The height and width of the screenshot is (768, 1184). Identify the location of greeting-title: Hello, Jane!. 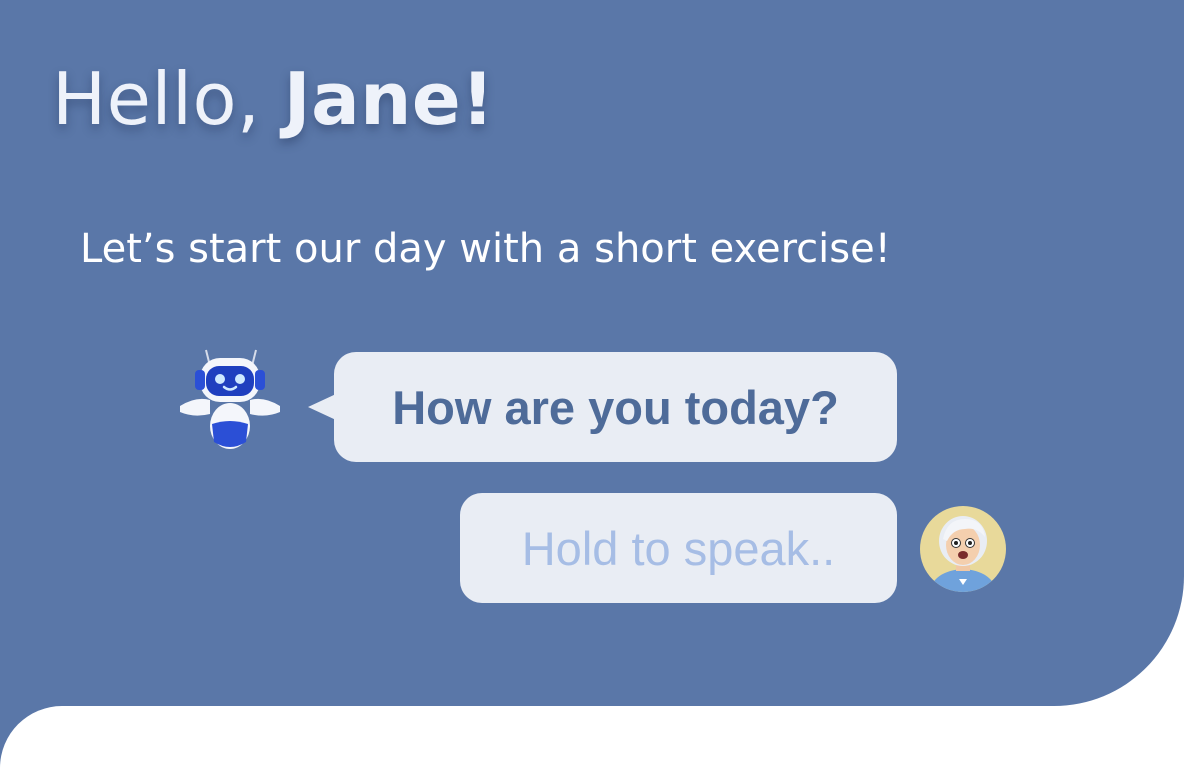
(273, 99).